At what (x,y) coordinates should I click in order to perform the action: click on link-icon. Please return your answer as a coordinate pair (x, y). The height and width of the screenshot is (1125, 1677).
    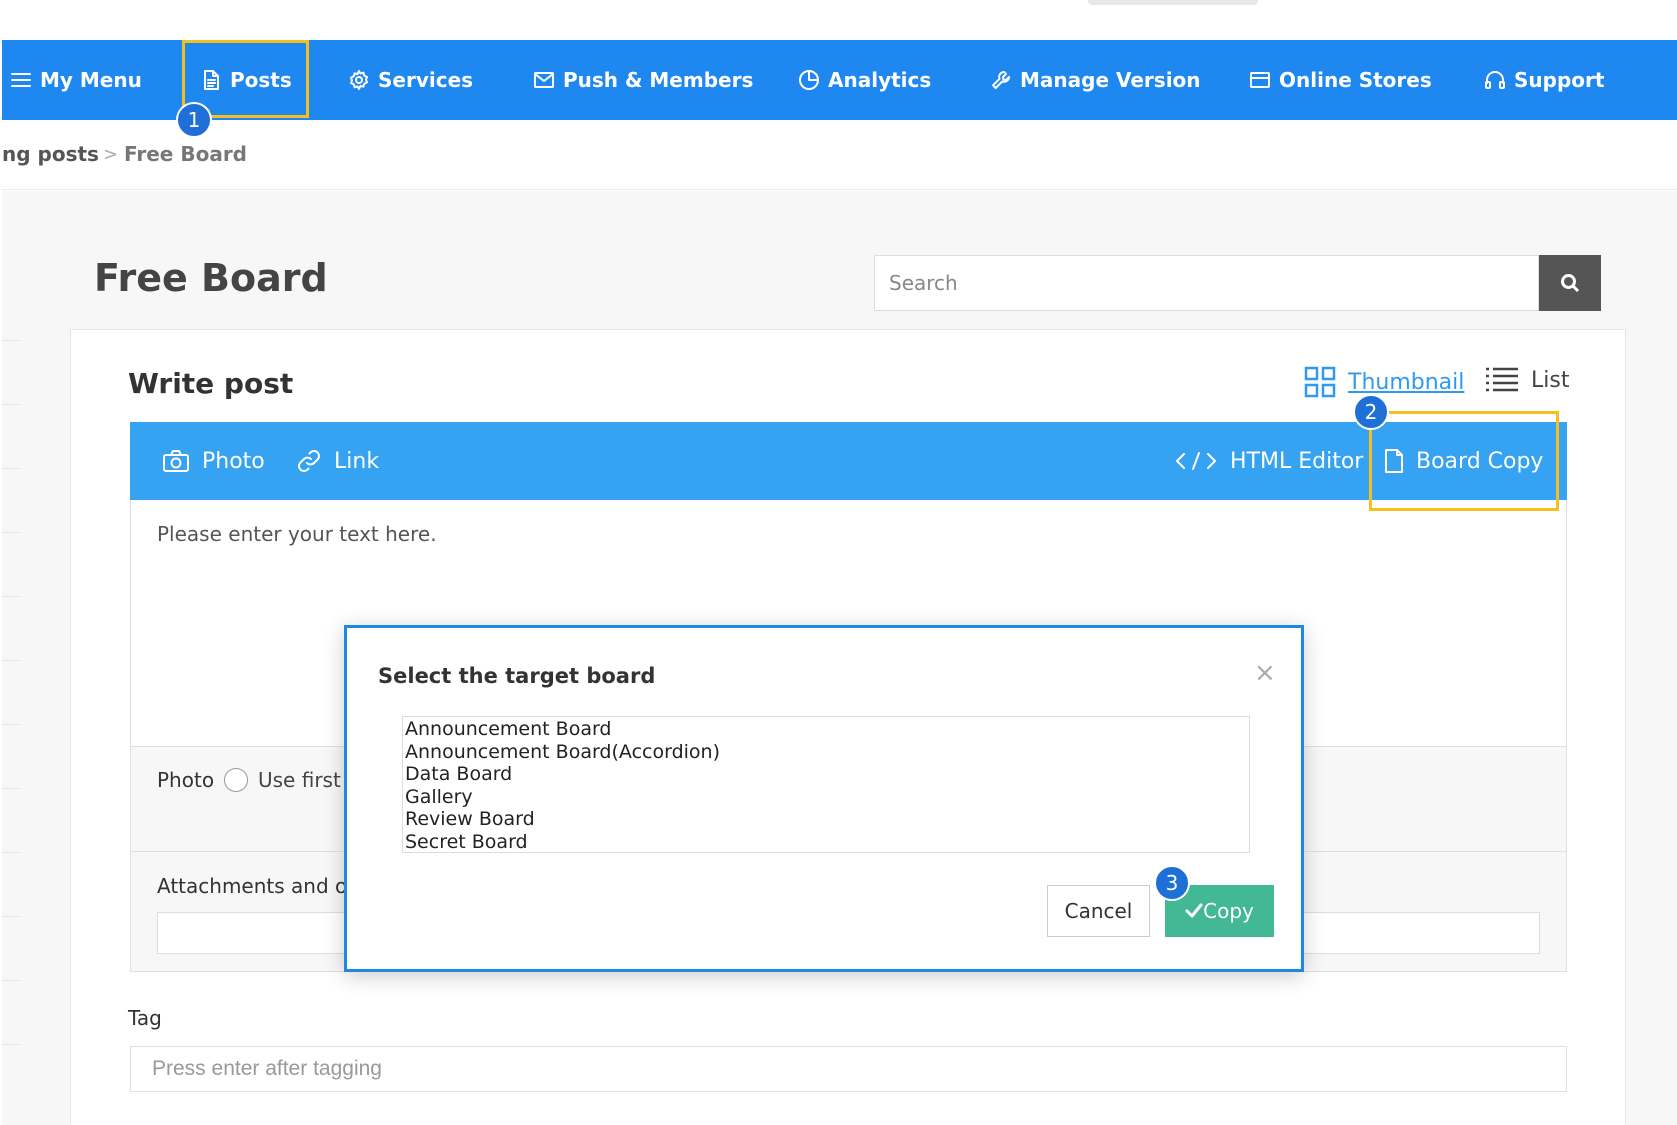
    Looking at the image, I should click on (309, 461).